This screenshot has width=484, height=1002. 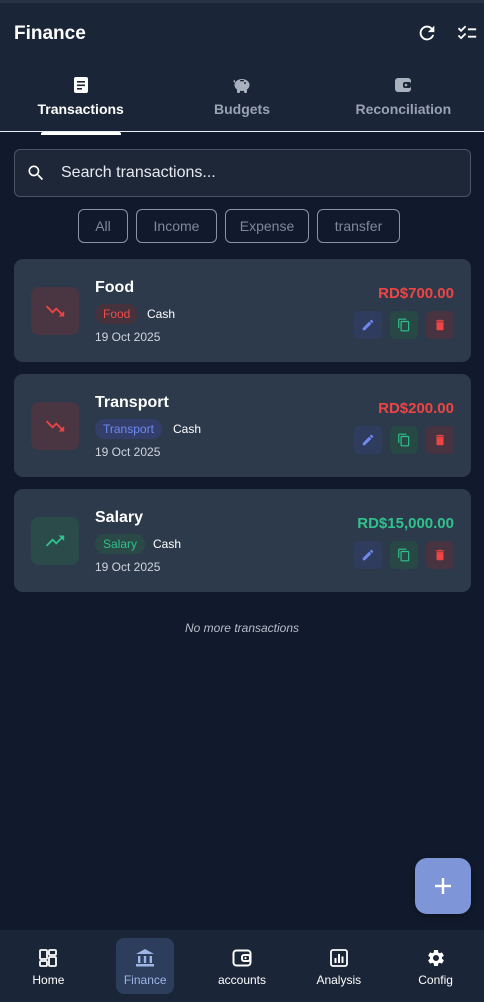 I want to click on transaction-card: Food Food Cash 19 Oct 2025 RD$700.00, so click(x=242, y=310).